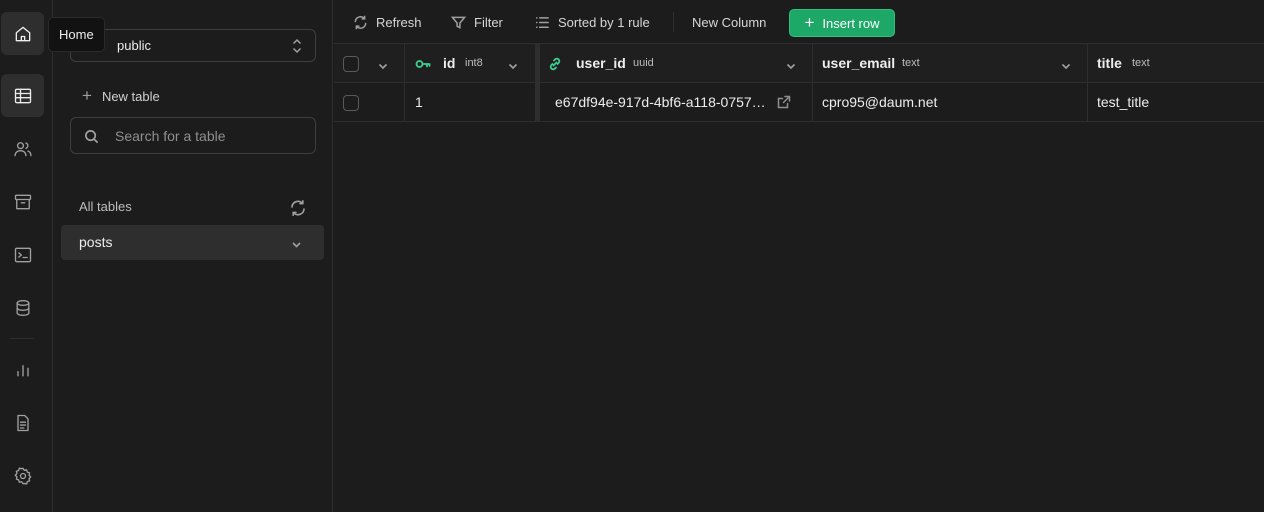 The width and height of the screenshot is (1264, 512). I want to click on authentication-button, so click(22, 148).